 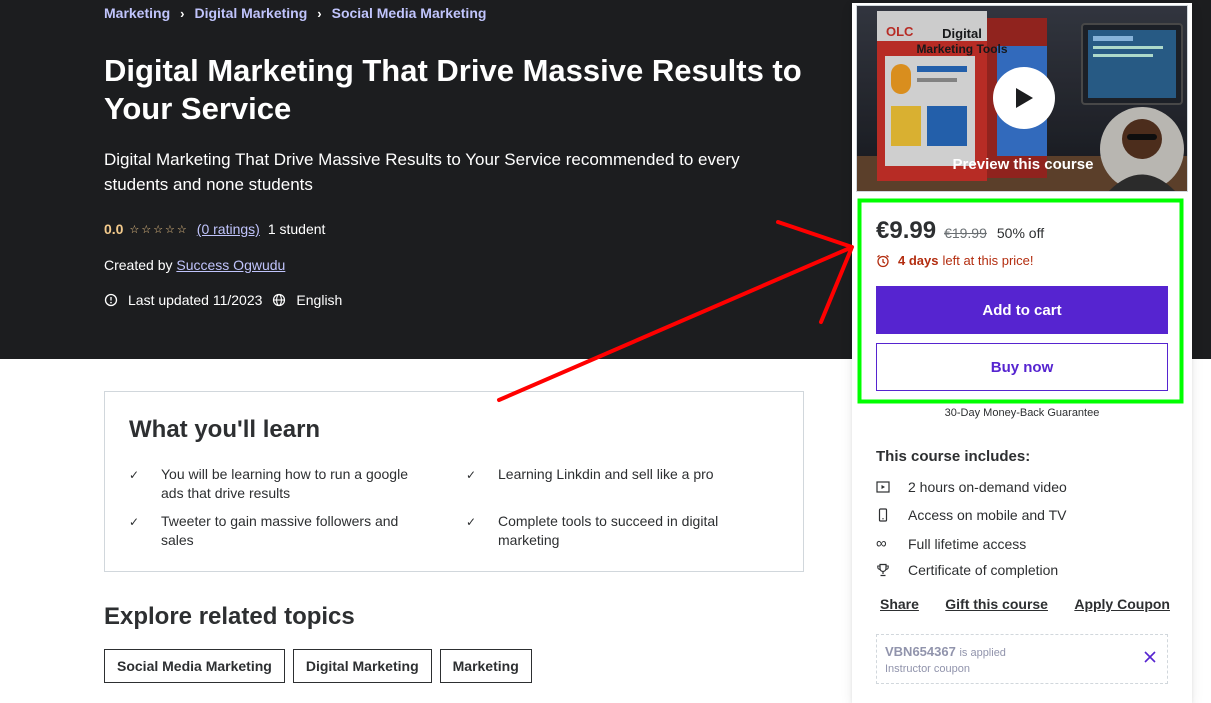 I want to click on topic-social-media-marketing: Social Media Marketing, so click(x=194, y=666).